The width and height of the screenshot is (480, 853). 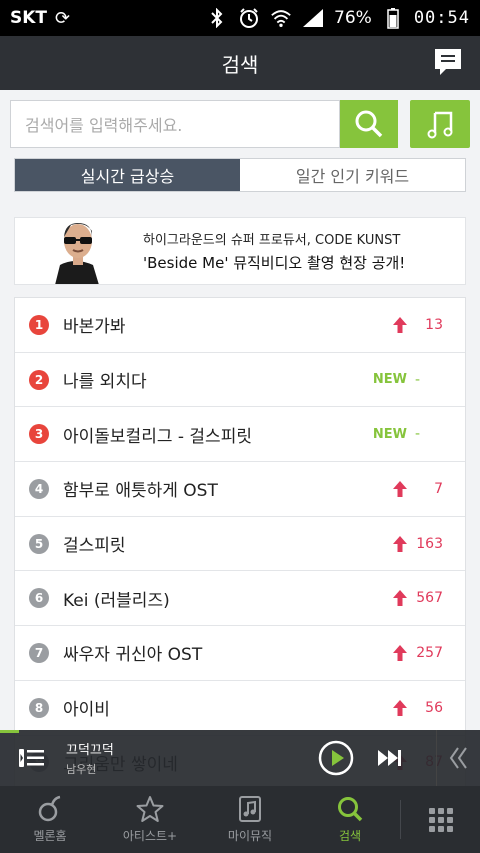 What do you see at coordinates (105, 382) in the screenshot?
I see `keyword-text: 나를 외치다` at bounding box center [105, 382].